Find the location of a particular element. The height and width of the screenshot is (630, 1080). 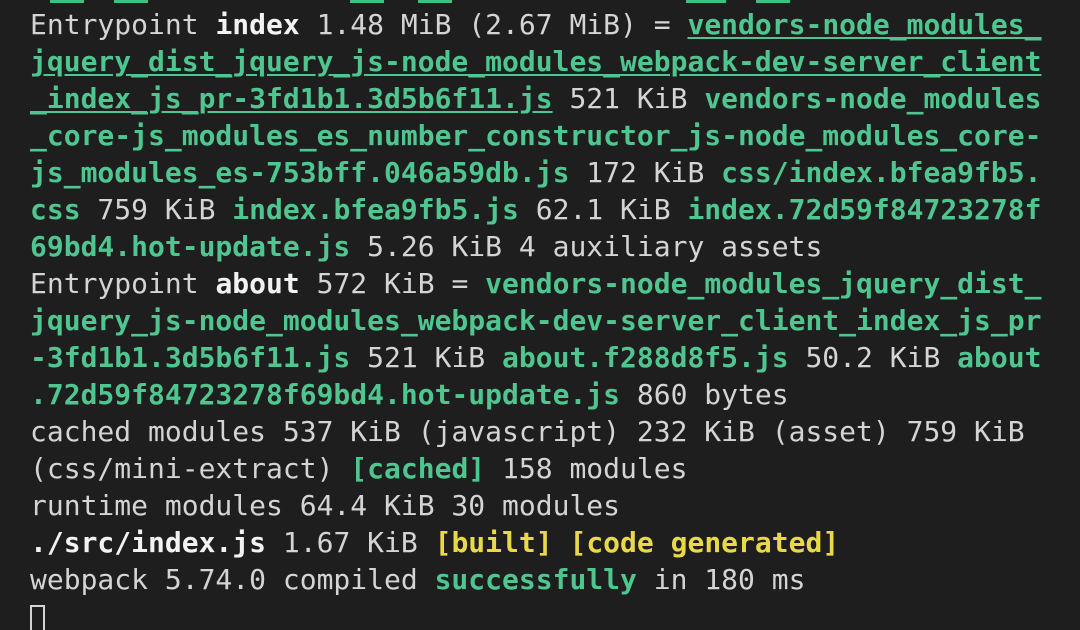

cursor-icon is located at coordinates (37, 617).